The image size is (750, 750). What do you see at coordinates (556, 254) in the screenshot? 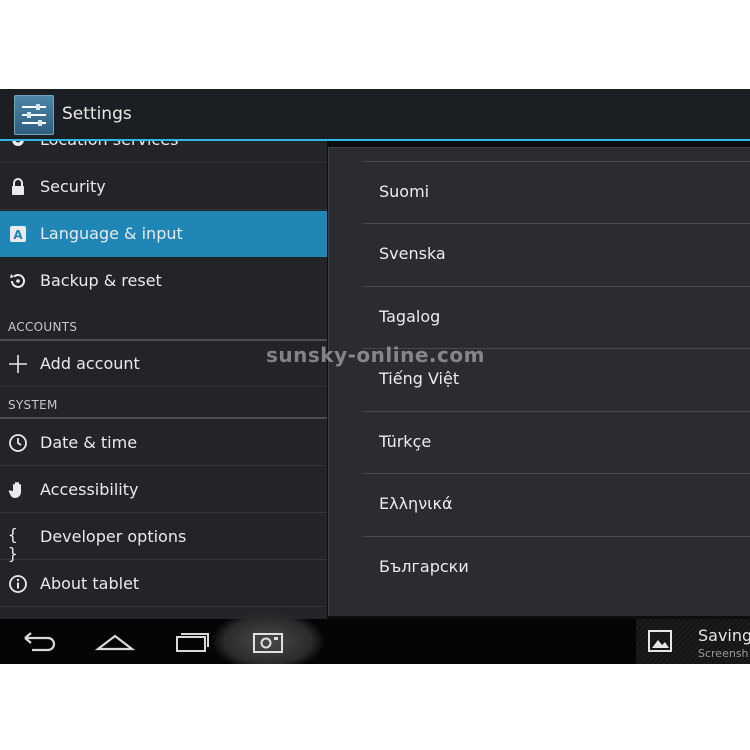
I see `language-option: Svenska` at bounding box center [556, 254].